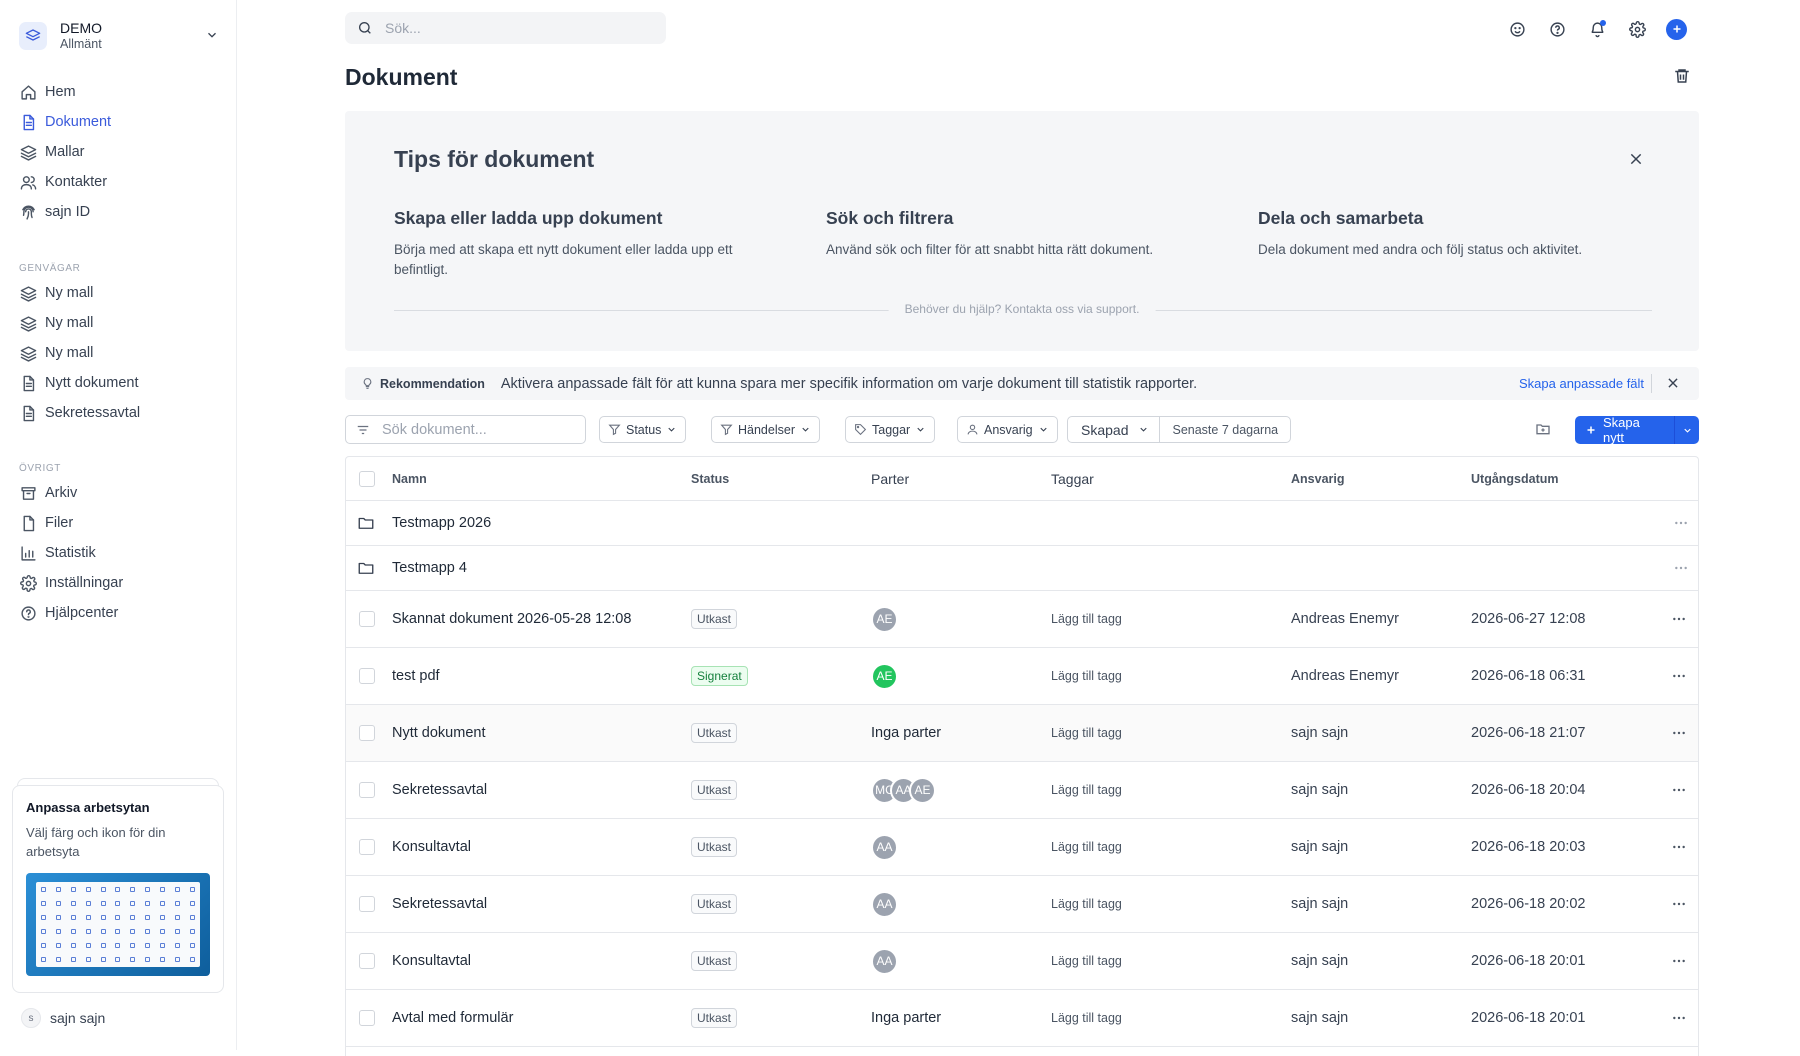 This screenshot has height=1056, width=1800. Describe the element at coordinates (1517, 29) in the screenshot. I see `feedback-smile-icon` at that location.